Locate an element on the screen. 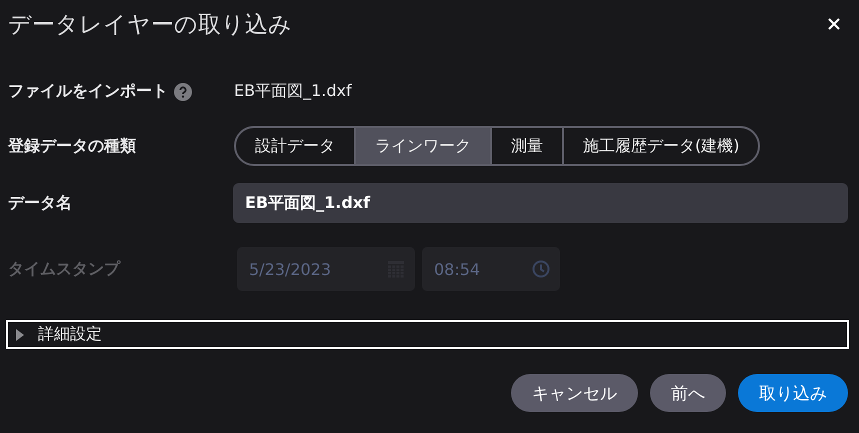 Image resolution: width=859 pixels, height=433 pixels. data-type-label: 登録データの種類 is located at coordinates (72, 146).